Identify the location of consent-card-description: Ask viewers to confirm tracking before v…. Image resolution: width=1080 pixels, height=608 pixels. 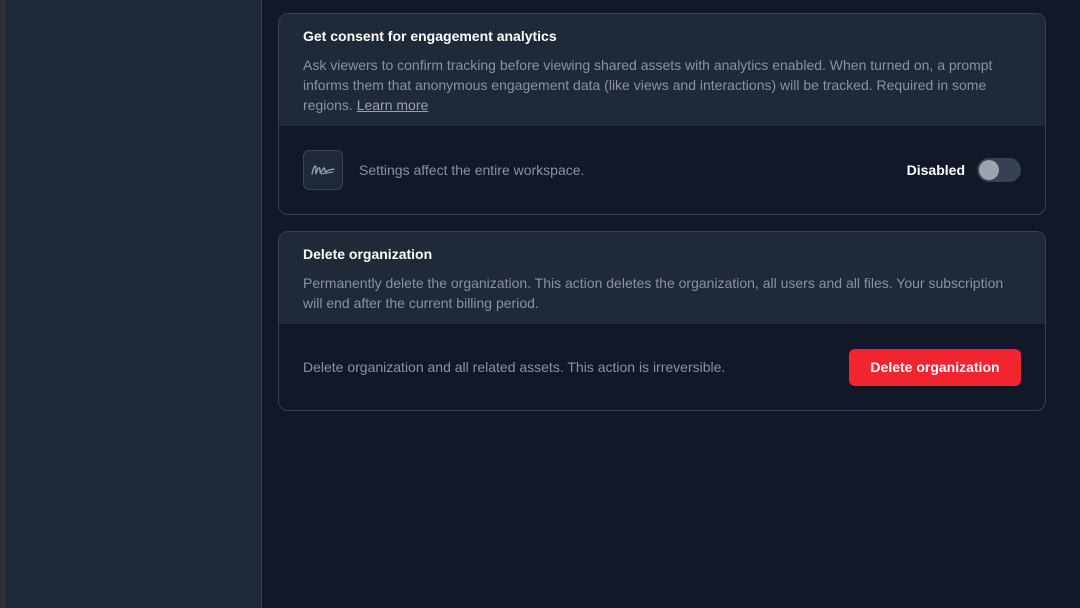
(662, 85).